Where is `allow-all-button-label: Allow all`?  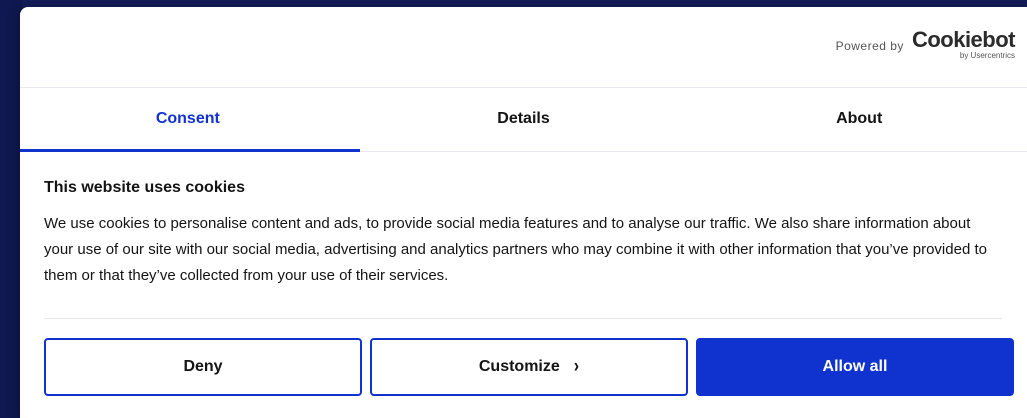 allow-all-button-label: Allow all is located at coordinates (855, 366).